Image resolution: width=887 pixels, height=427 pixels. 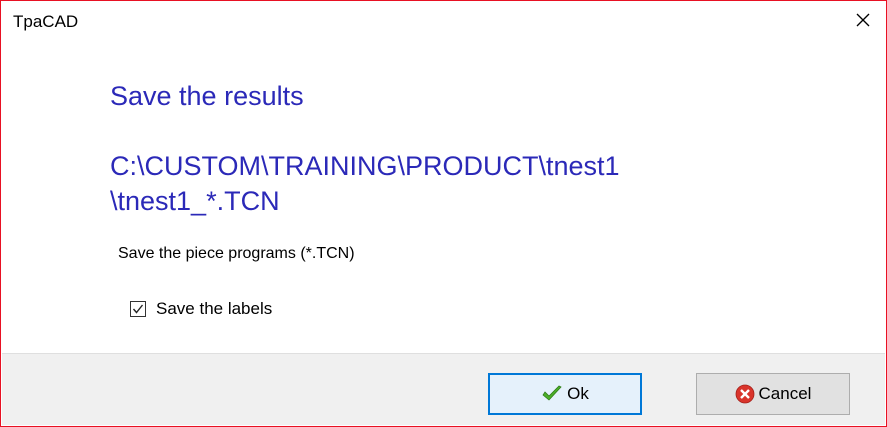 What do you see at coordinates (443, 20) in the screenshot?
I see `title-bar: TpaCAD` at bounding box center [443, 20].